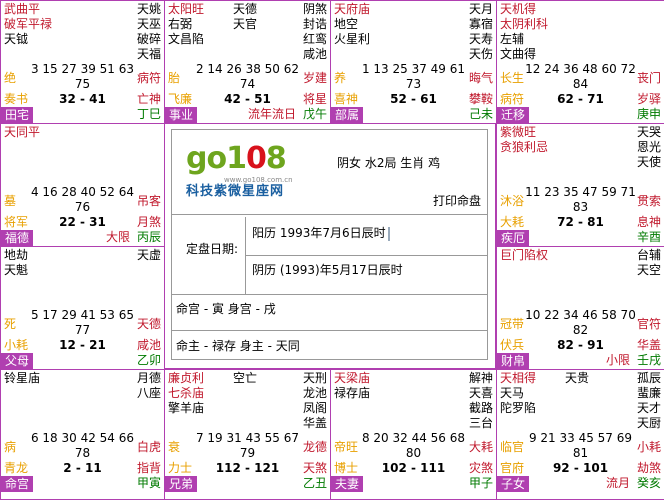  What do you see at coordinates (648, 408) in the screenshot?
I see `star-name: 天才` at bounding box center [648, 408].